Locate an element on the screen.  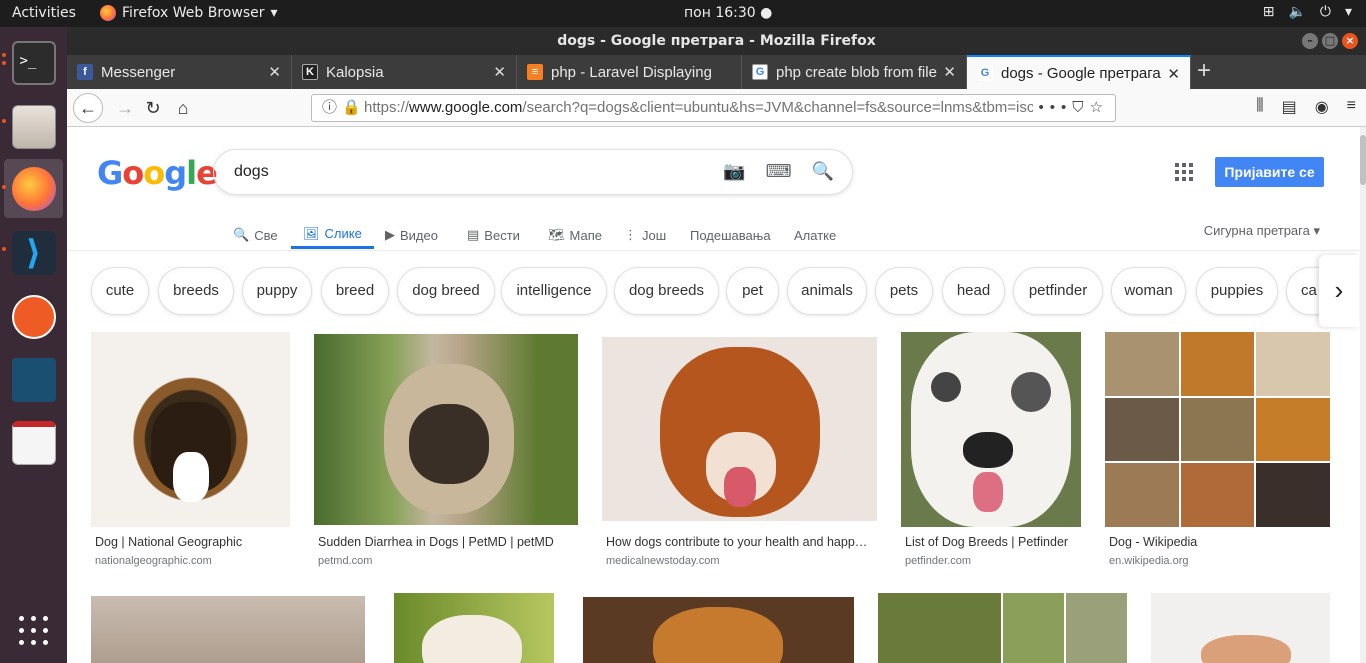
tab-videos: ▶ Видео is located at coordinates (411, 235).